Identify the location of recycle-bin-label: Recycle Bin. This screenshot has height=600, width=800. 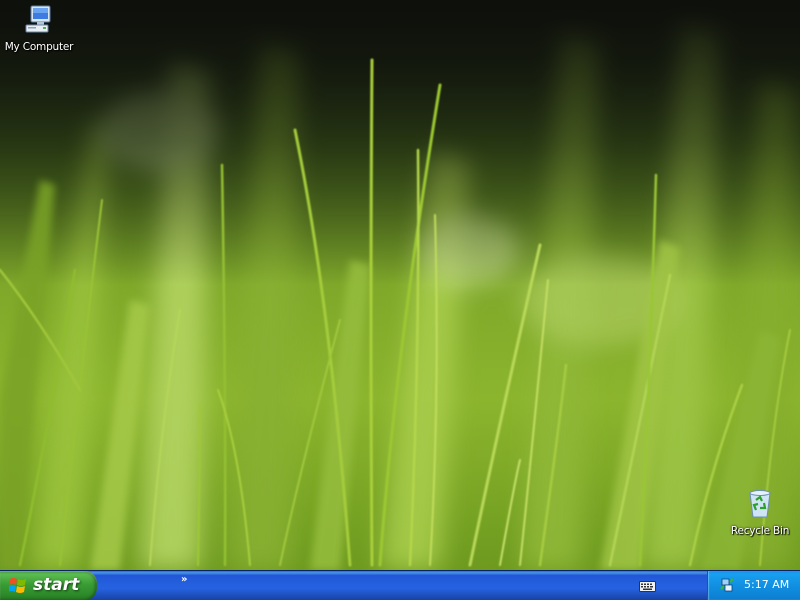
(760, 531).